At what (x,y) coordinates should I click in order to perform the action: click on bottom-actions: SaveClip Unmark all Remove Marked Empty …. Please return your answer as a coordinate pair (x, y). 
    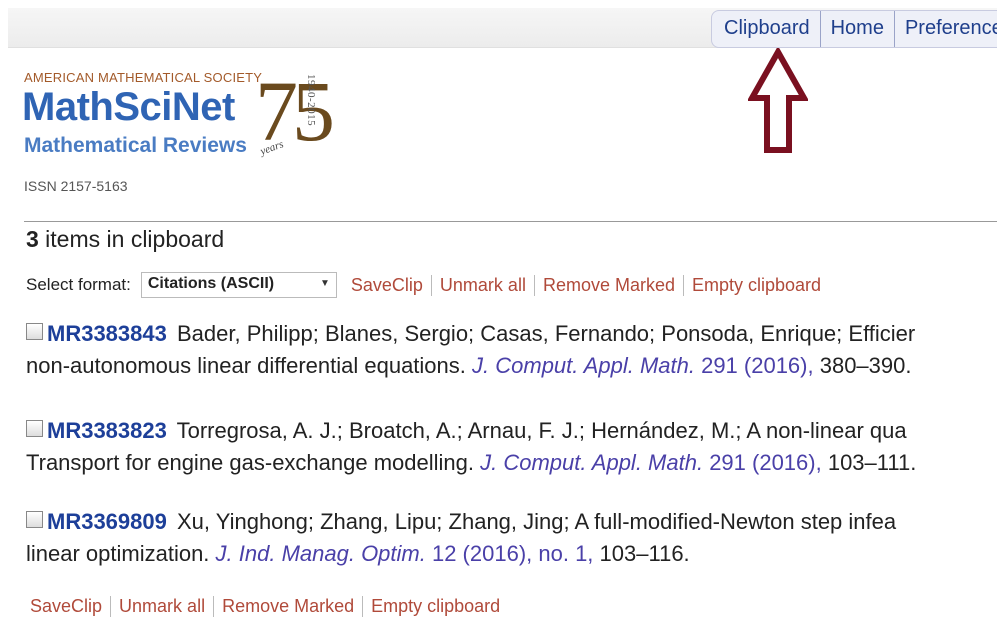
    Looking at the image, I should click on (265, 606).